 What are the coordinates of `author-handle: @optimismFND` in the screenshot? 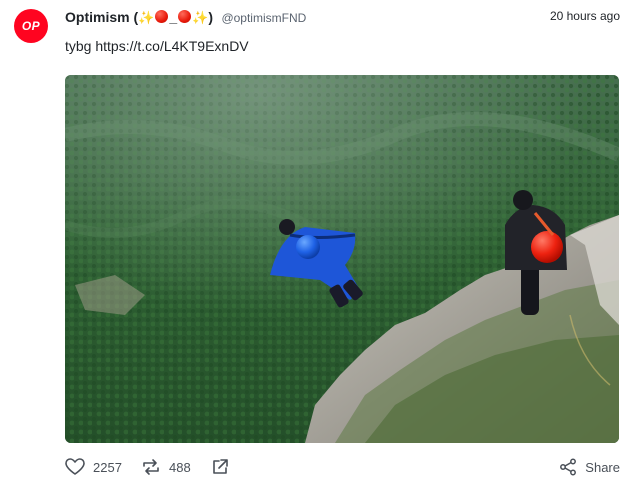 It's located at (263, 18).